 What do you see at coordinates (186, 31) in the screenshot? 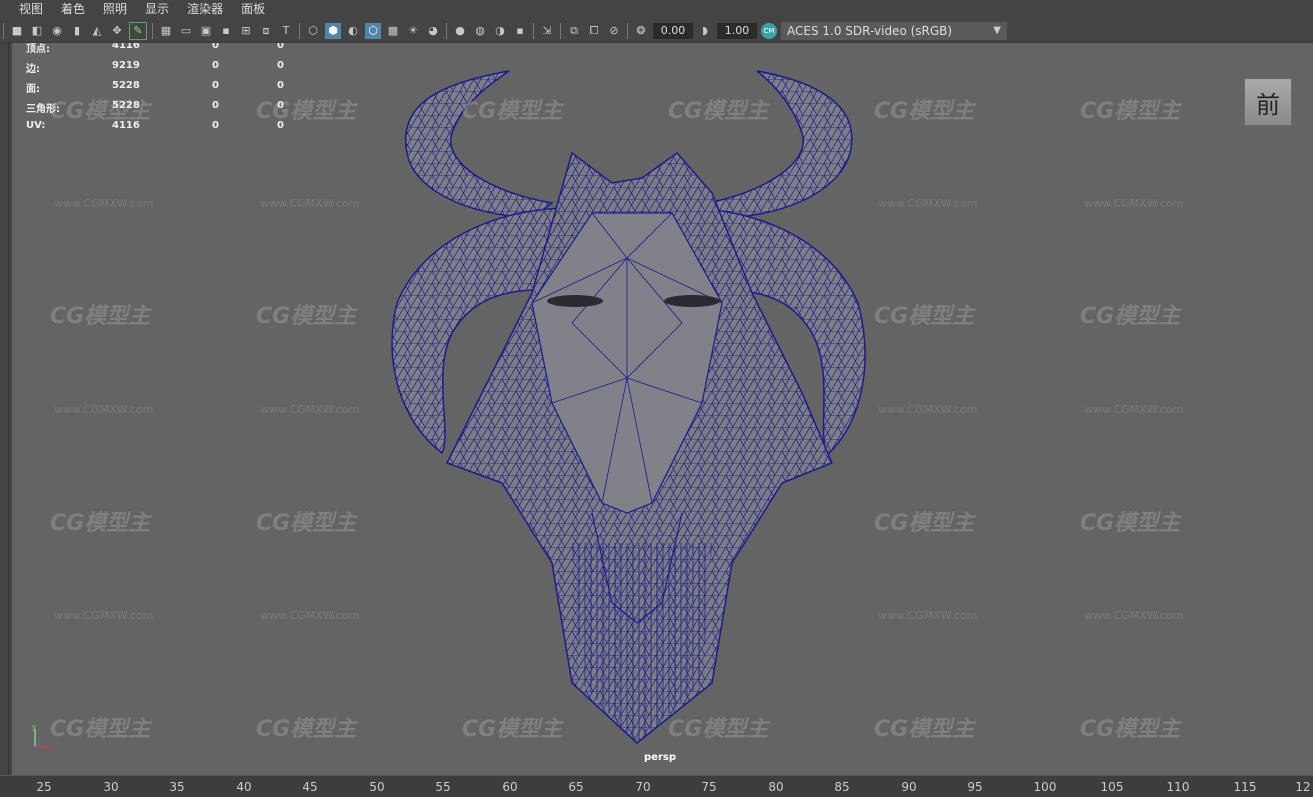
I see `film-gate-icon: ▭` at bounding box center [186, 31].